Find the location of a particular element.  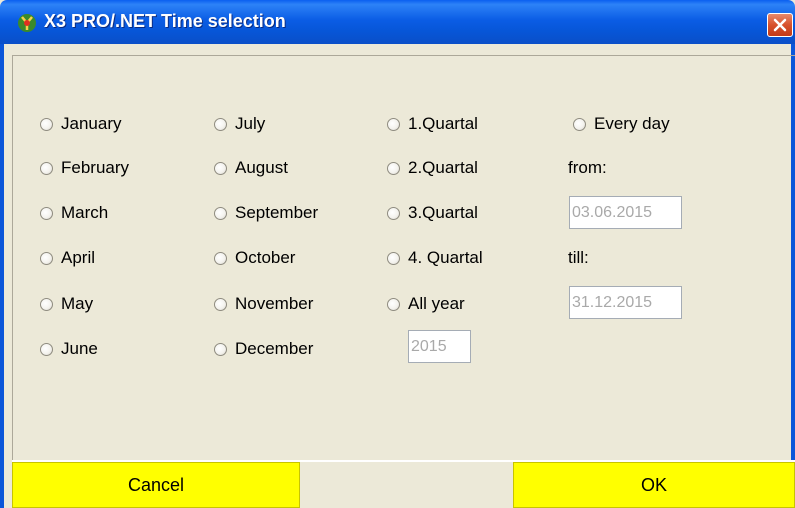

radio-april: April is located at coordinates (67, 258).